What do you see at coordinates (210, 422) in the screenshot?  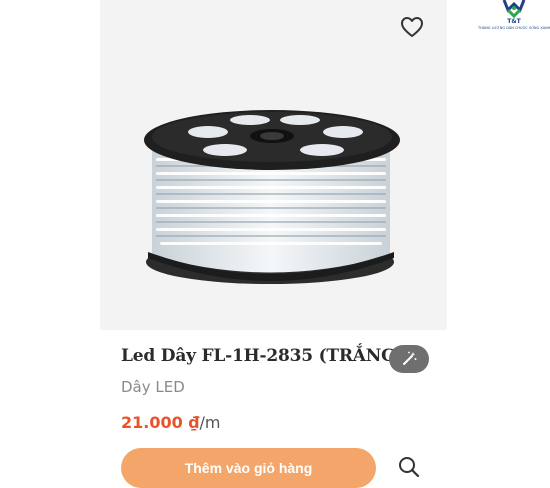 I see `price-per-unit: /m` at bounding box center [210, 422].